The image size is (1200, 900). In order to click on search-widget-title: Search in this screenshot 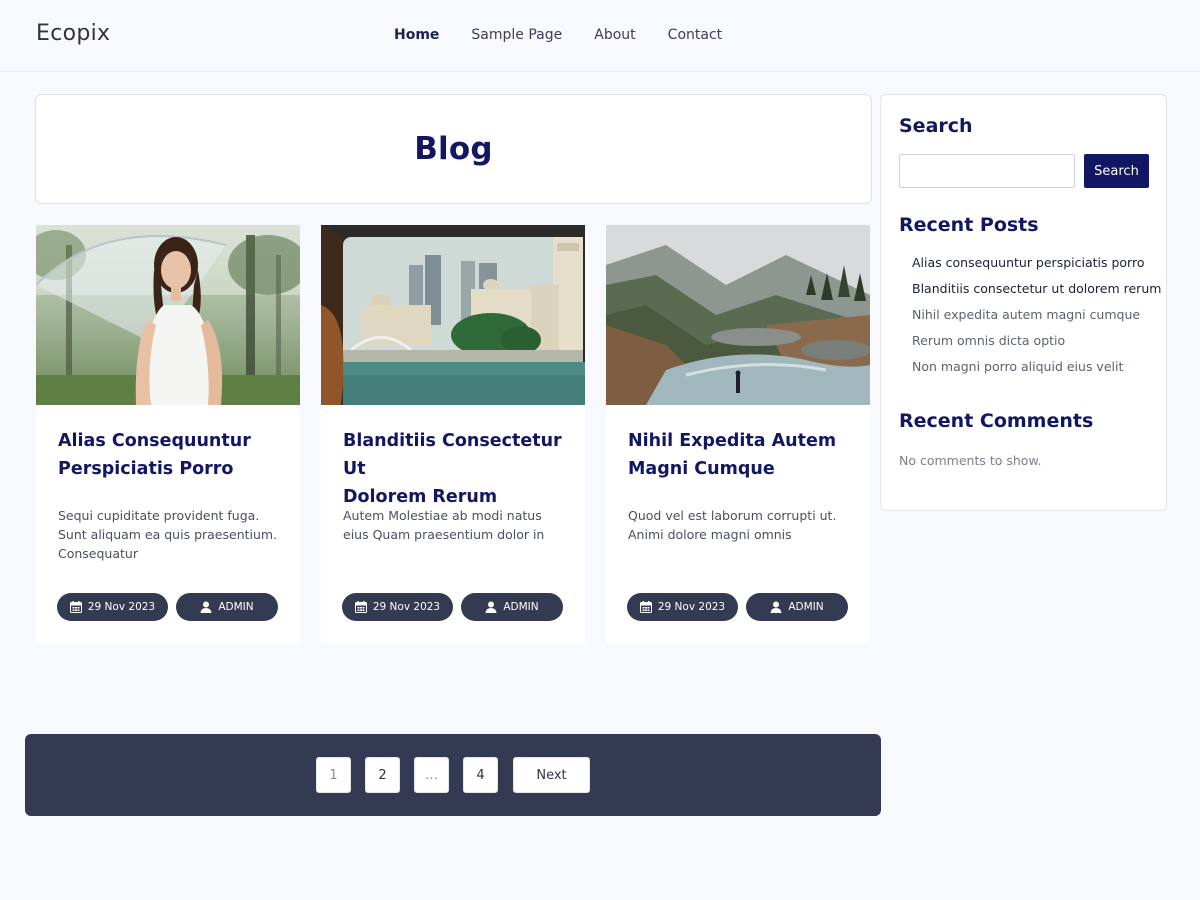, I will do `click(936, 126)`.